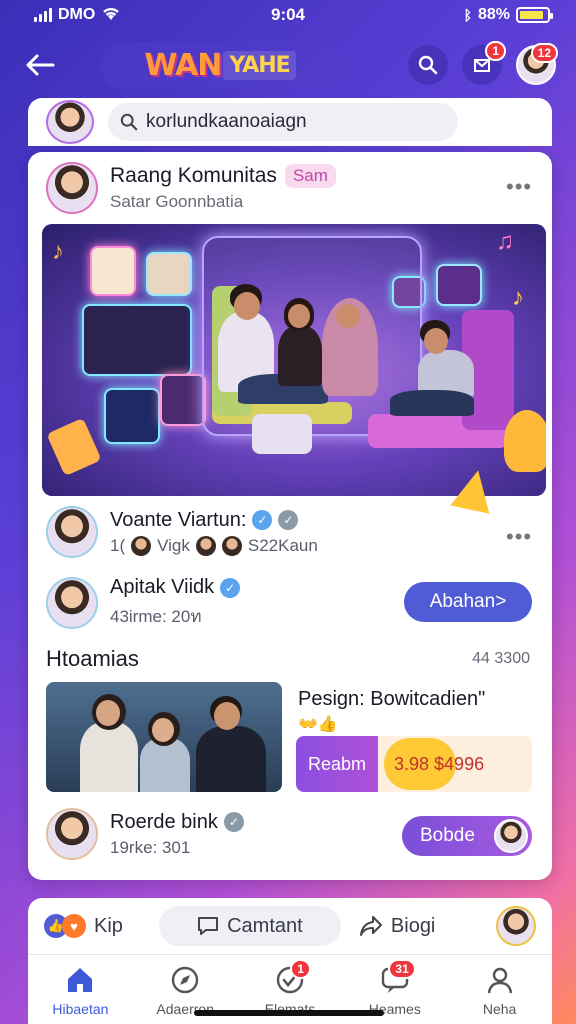  What do you see at coordinates (143, 603) in the screenshot?
I see `list-item: Apitak Viidk ✓ 43irme: 20ท` at bounding box center [143, 603].